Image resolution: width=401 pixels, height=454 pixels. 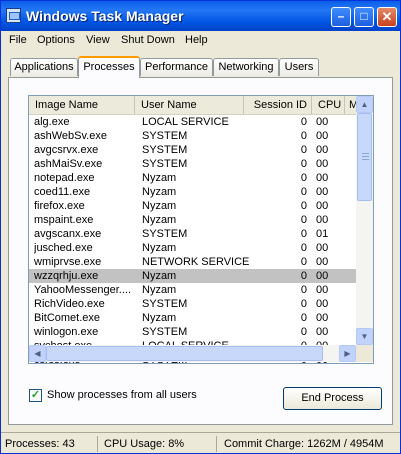 I want to click on show-all-users-checkbox: ✓, so click(x=35, y=395).